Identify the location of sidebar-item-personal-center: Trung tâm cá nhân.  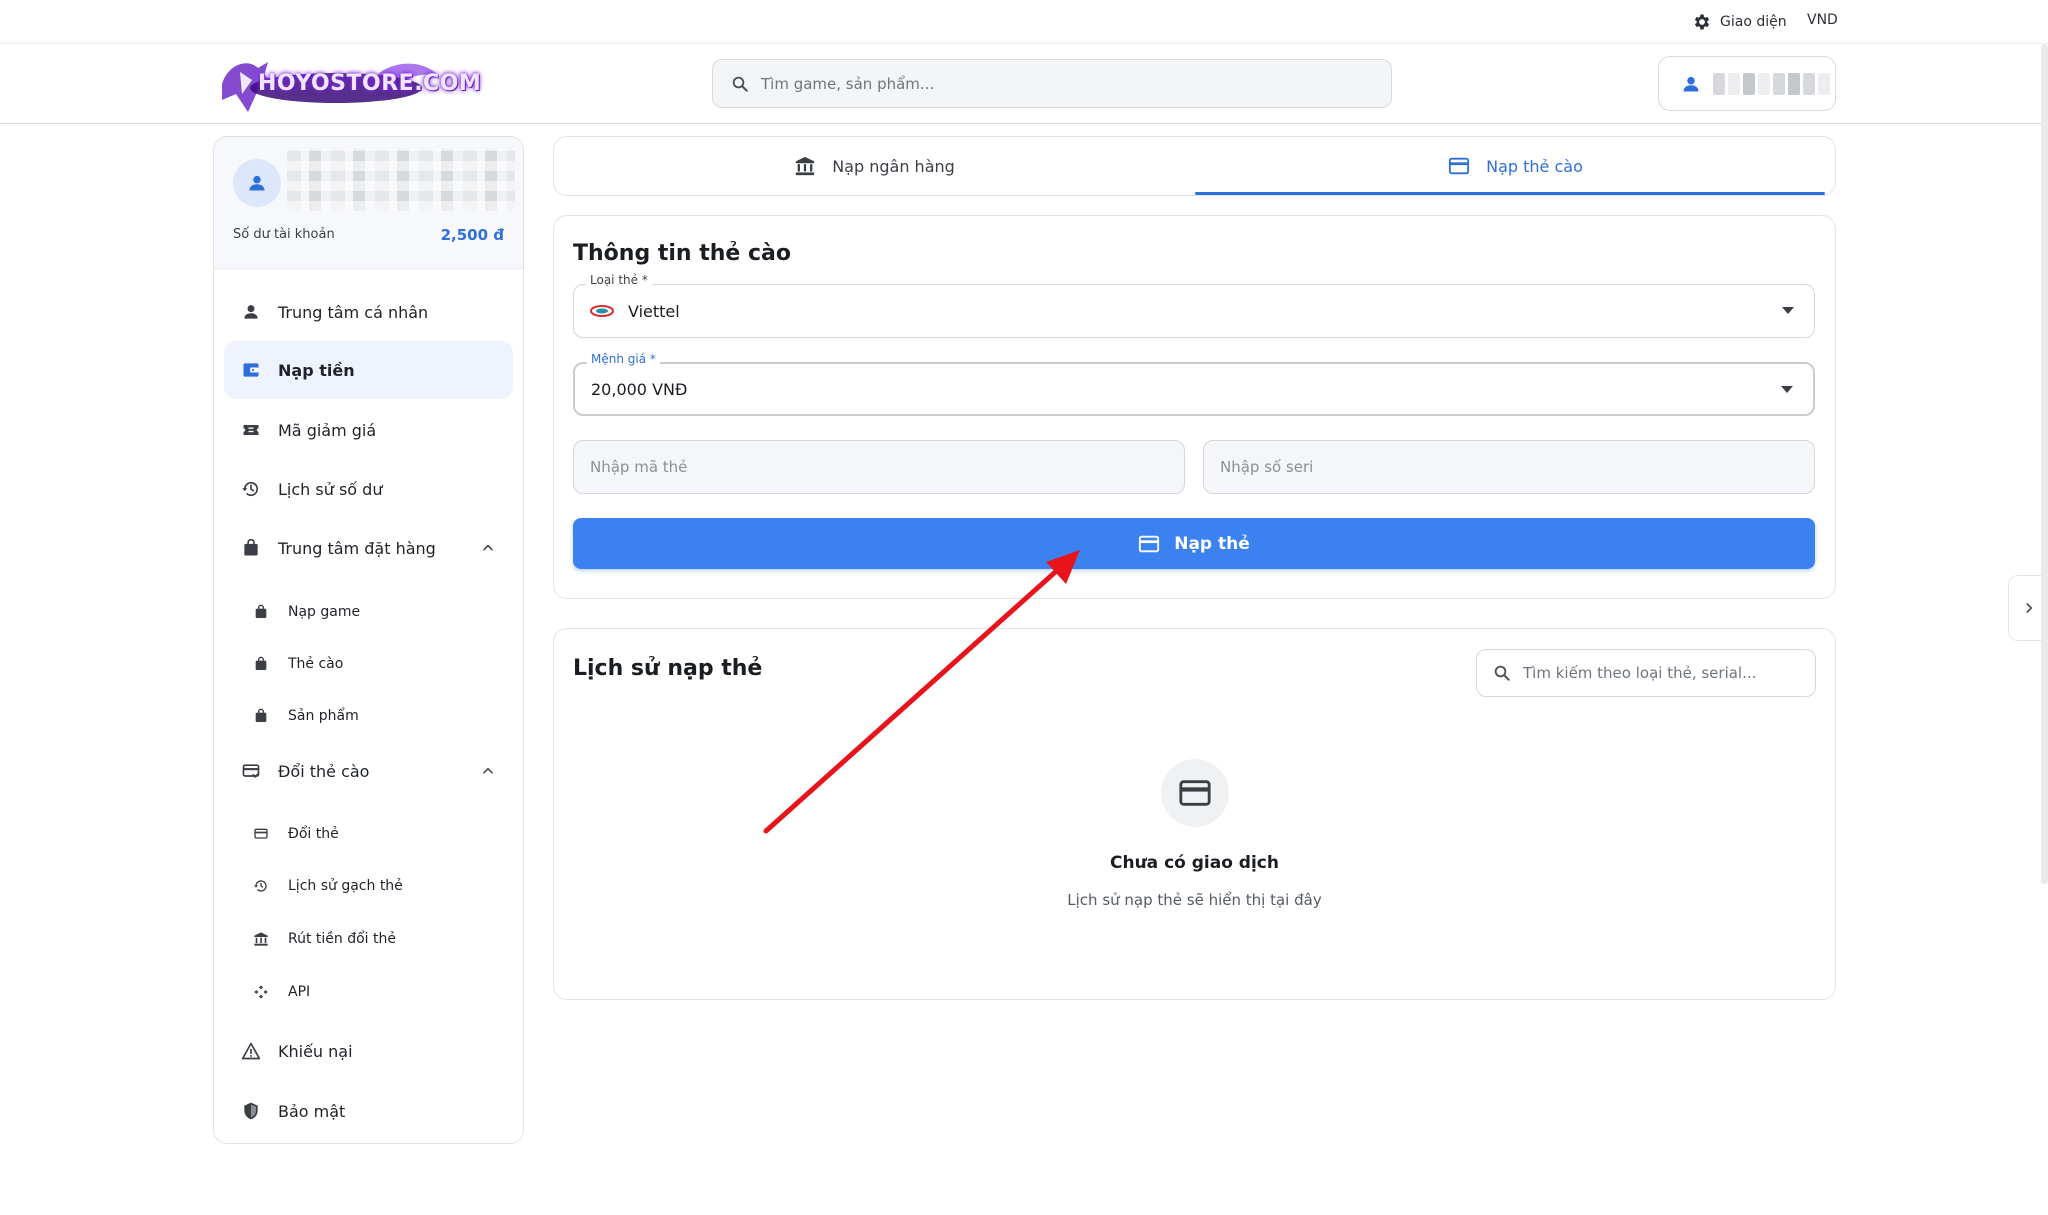
(368, 312).